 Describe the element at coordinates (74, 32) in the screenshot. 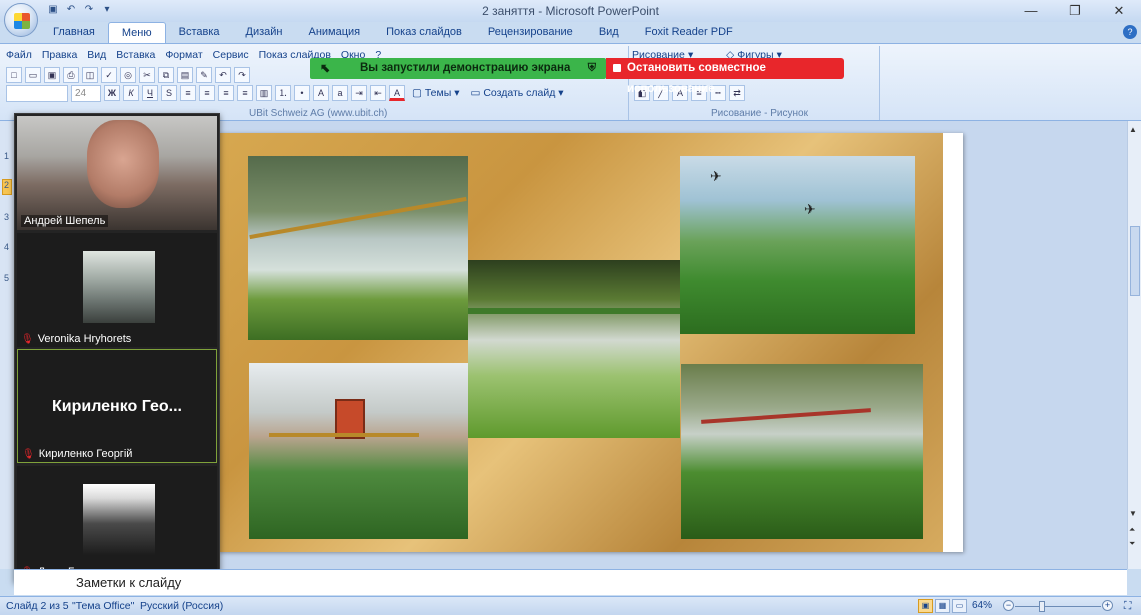

I see `tab-home: Главная` at that location.